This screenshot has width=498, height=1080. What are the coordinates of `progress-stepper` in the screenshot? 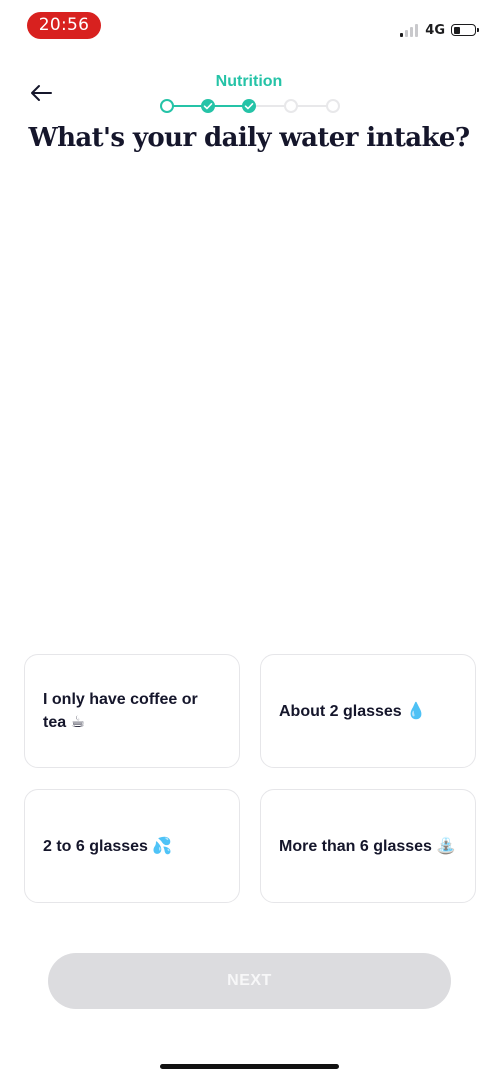 It's located at (250, 106).